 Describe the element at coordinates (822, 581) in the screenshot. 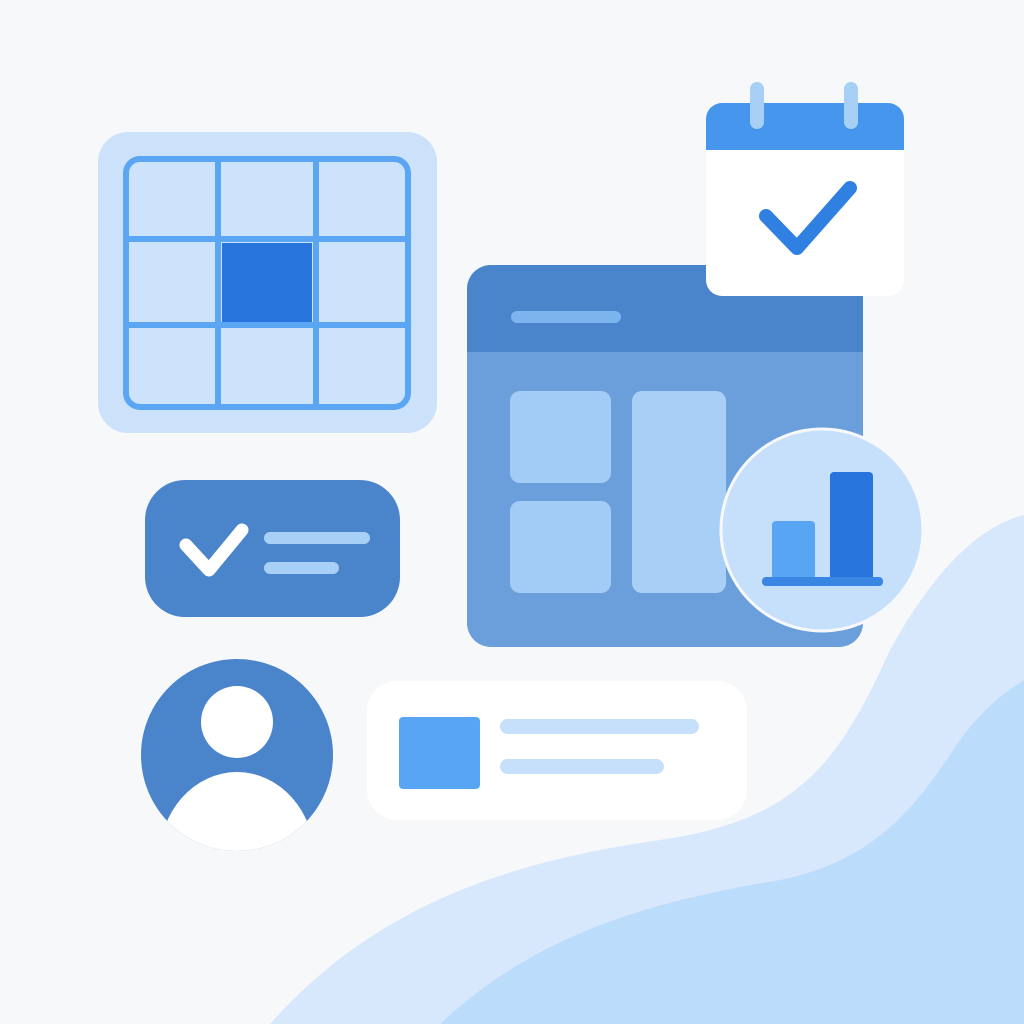

I see `chart-baseline` at that location.